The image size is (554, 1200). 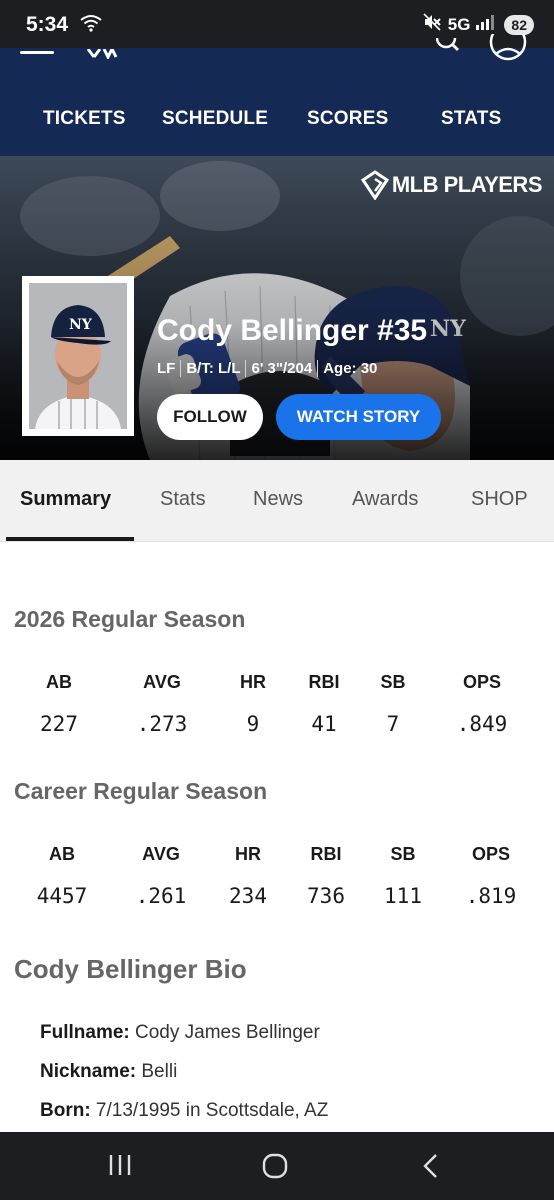 I want to click on bio-fullname: Fullname: Cody James Bellinger, so click(x=180, y=1033).